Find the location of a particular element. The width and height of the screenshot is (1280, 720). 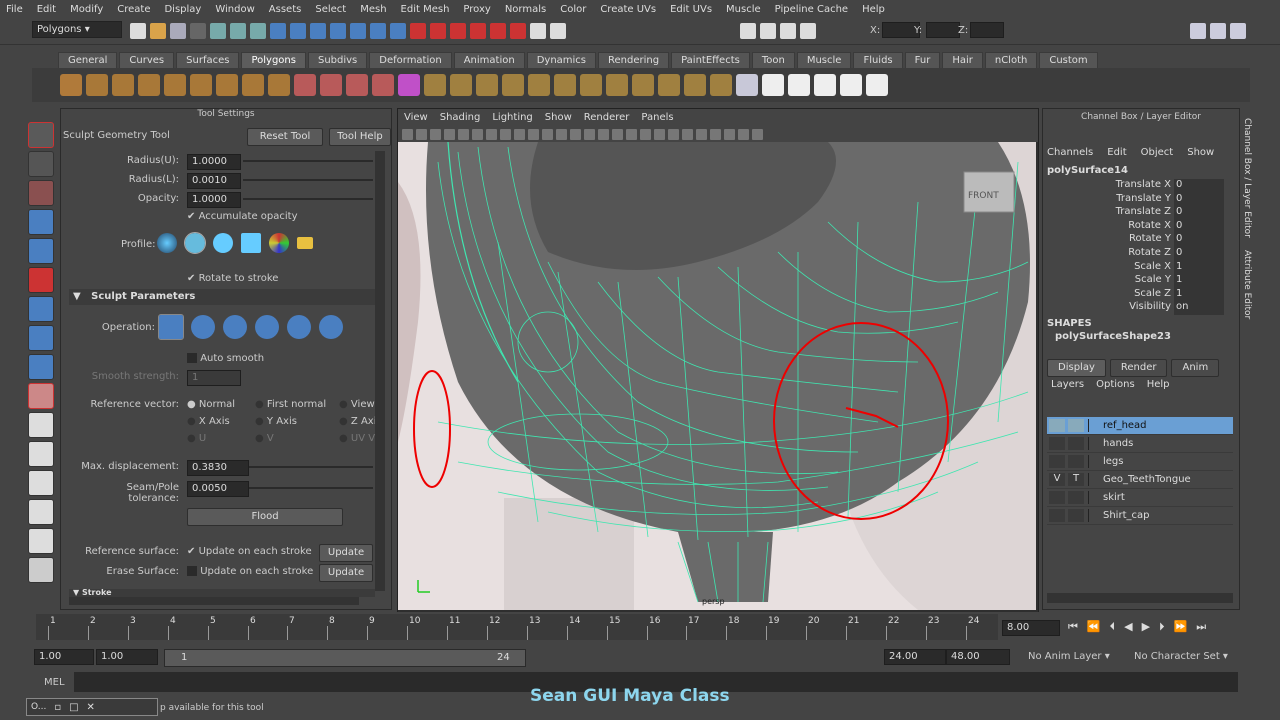

radius-u-slider is located at coordinates (308, 161).